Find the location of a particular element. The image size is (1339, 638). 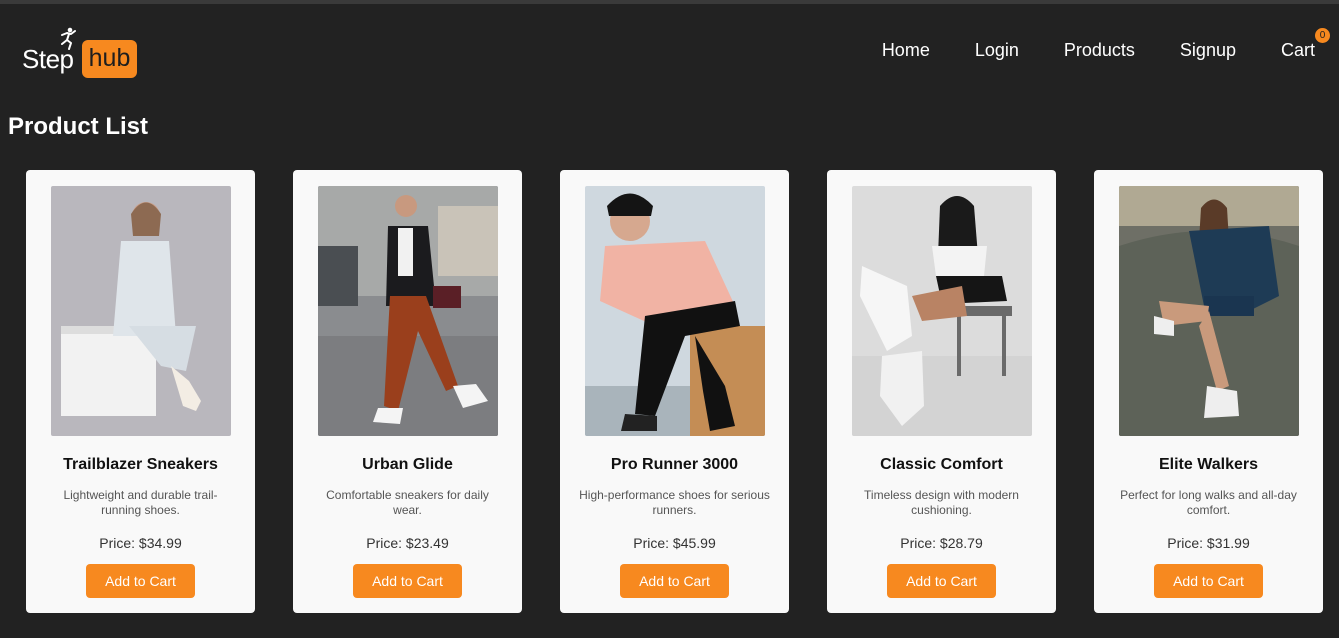

product-price: Price: $28.79 is located at coordinates (941, 543).